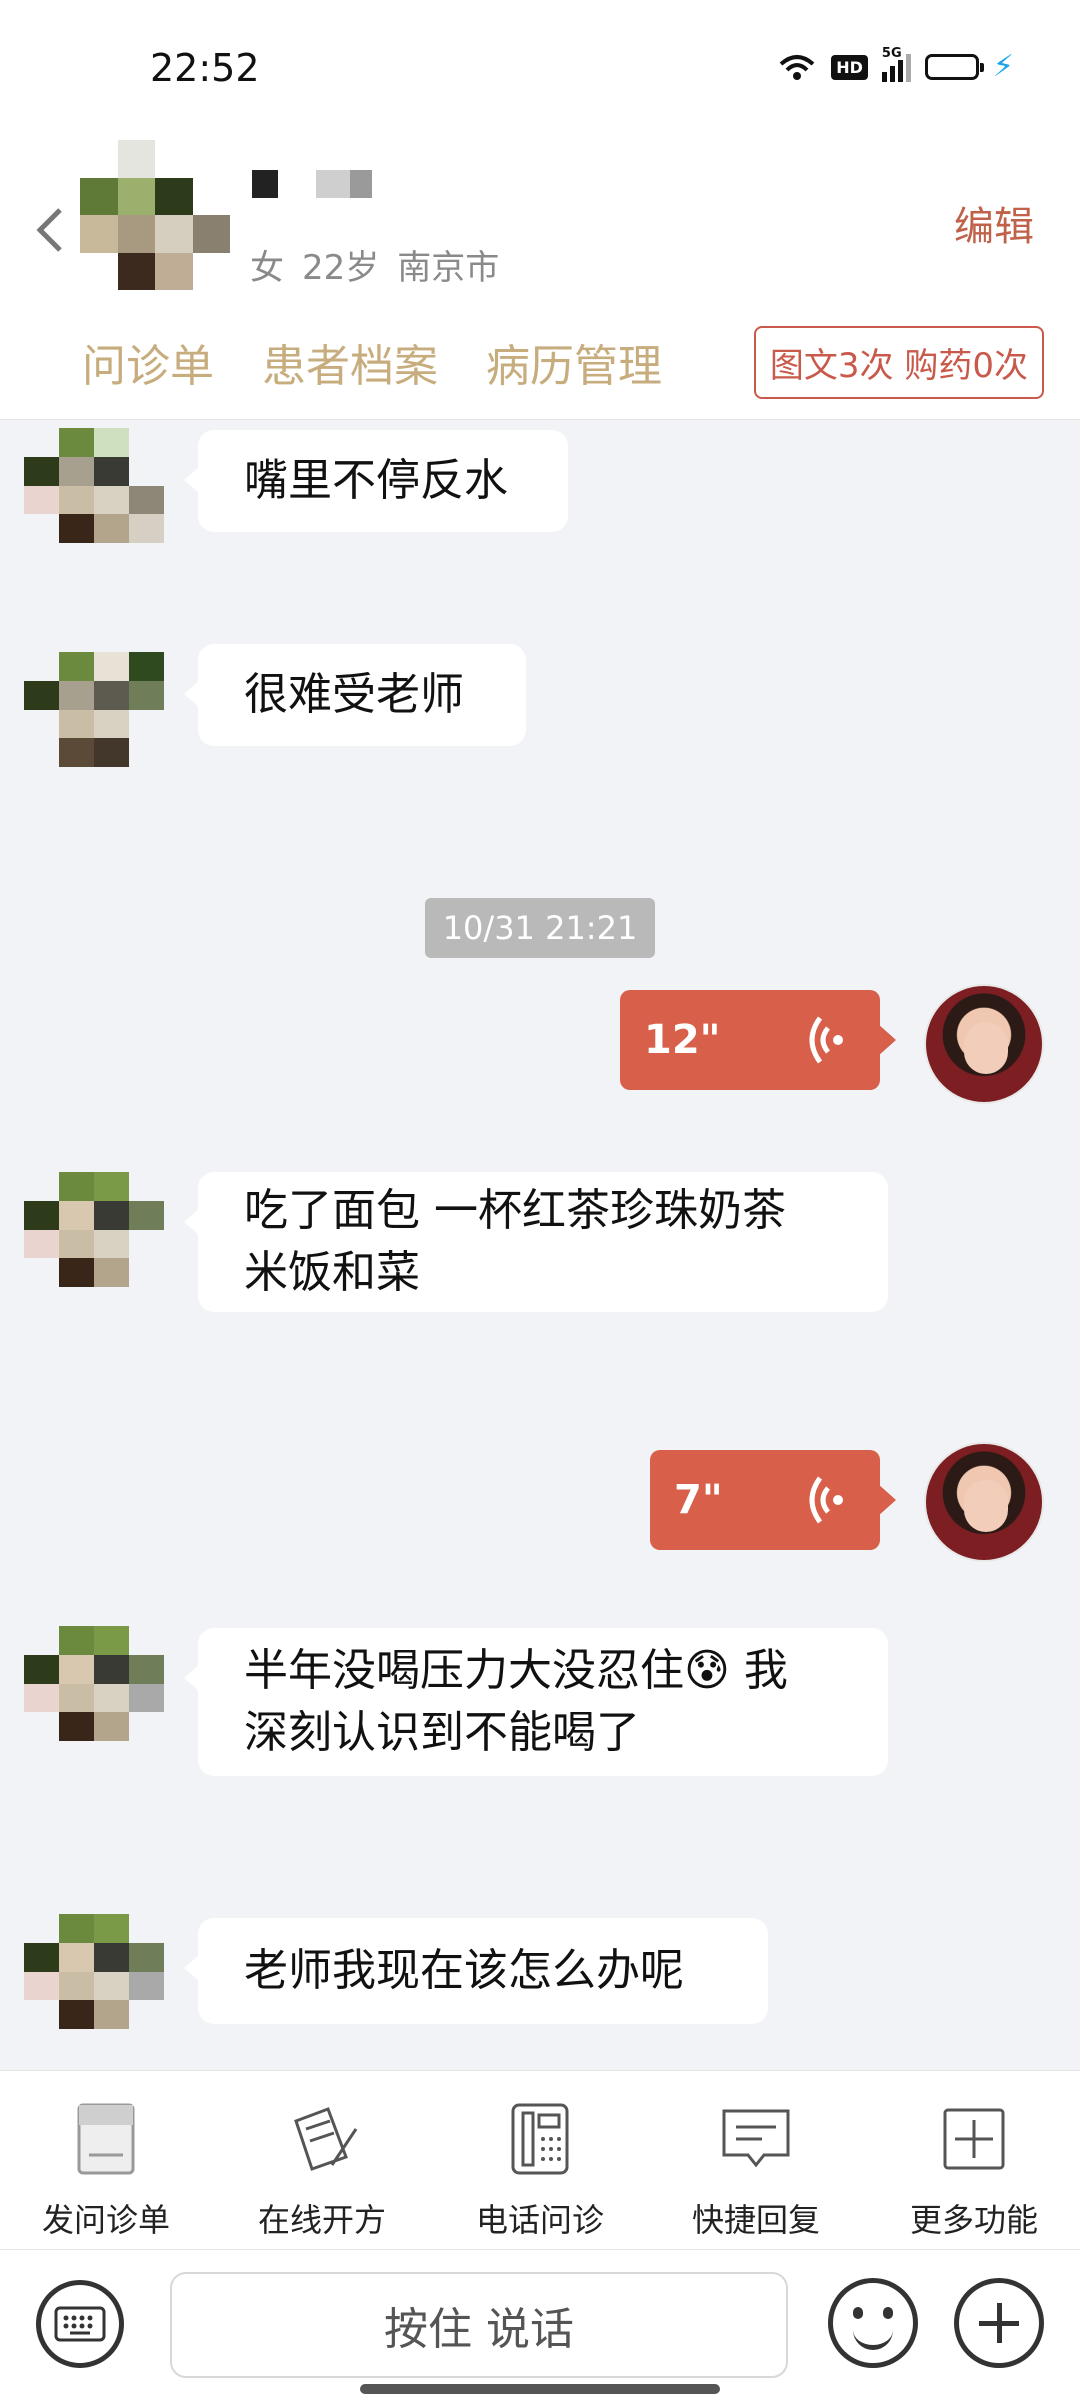 The width and height of the screenshot is (1080, 2400). What do you see at coordinates (326, 2139) in the screenshot?
I see `prescription-icon` at bounding box center [326, 2139].